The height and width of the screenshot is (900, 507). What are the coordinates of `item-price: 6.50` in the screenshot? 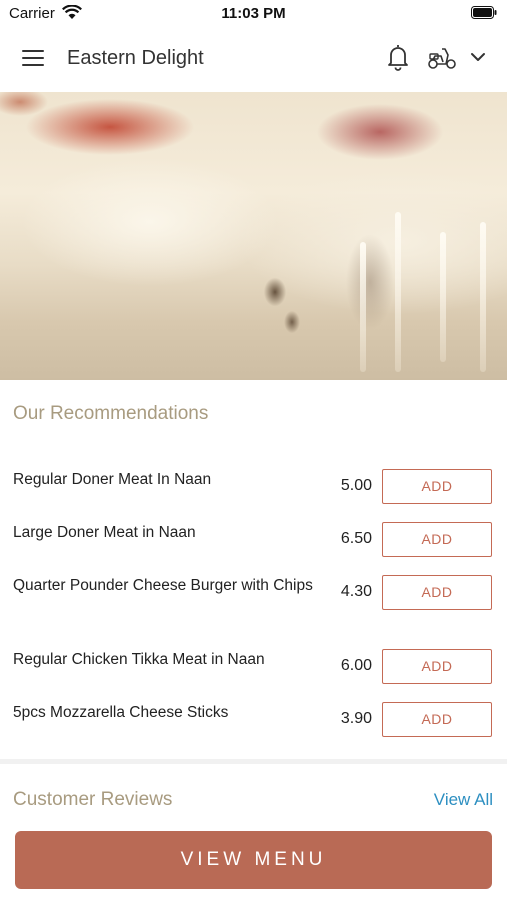 It's located at (356, 538).